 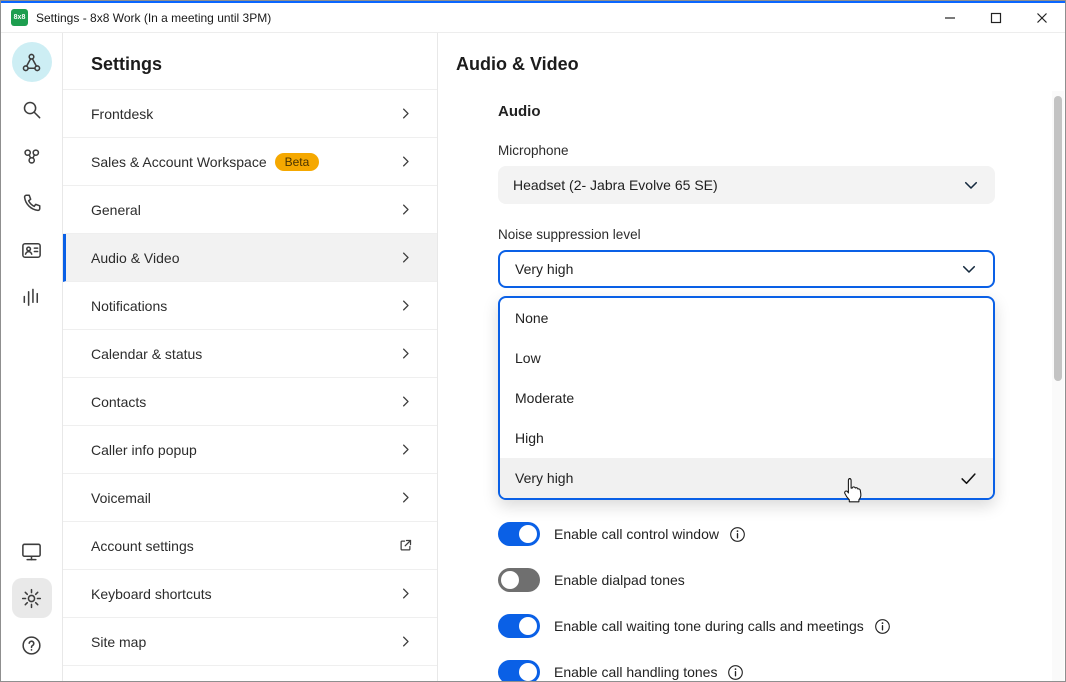 I want to click on menu-option-low: Low, so click(x=746, y=358).